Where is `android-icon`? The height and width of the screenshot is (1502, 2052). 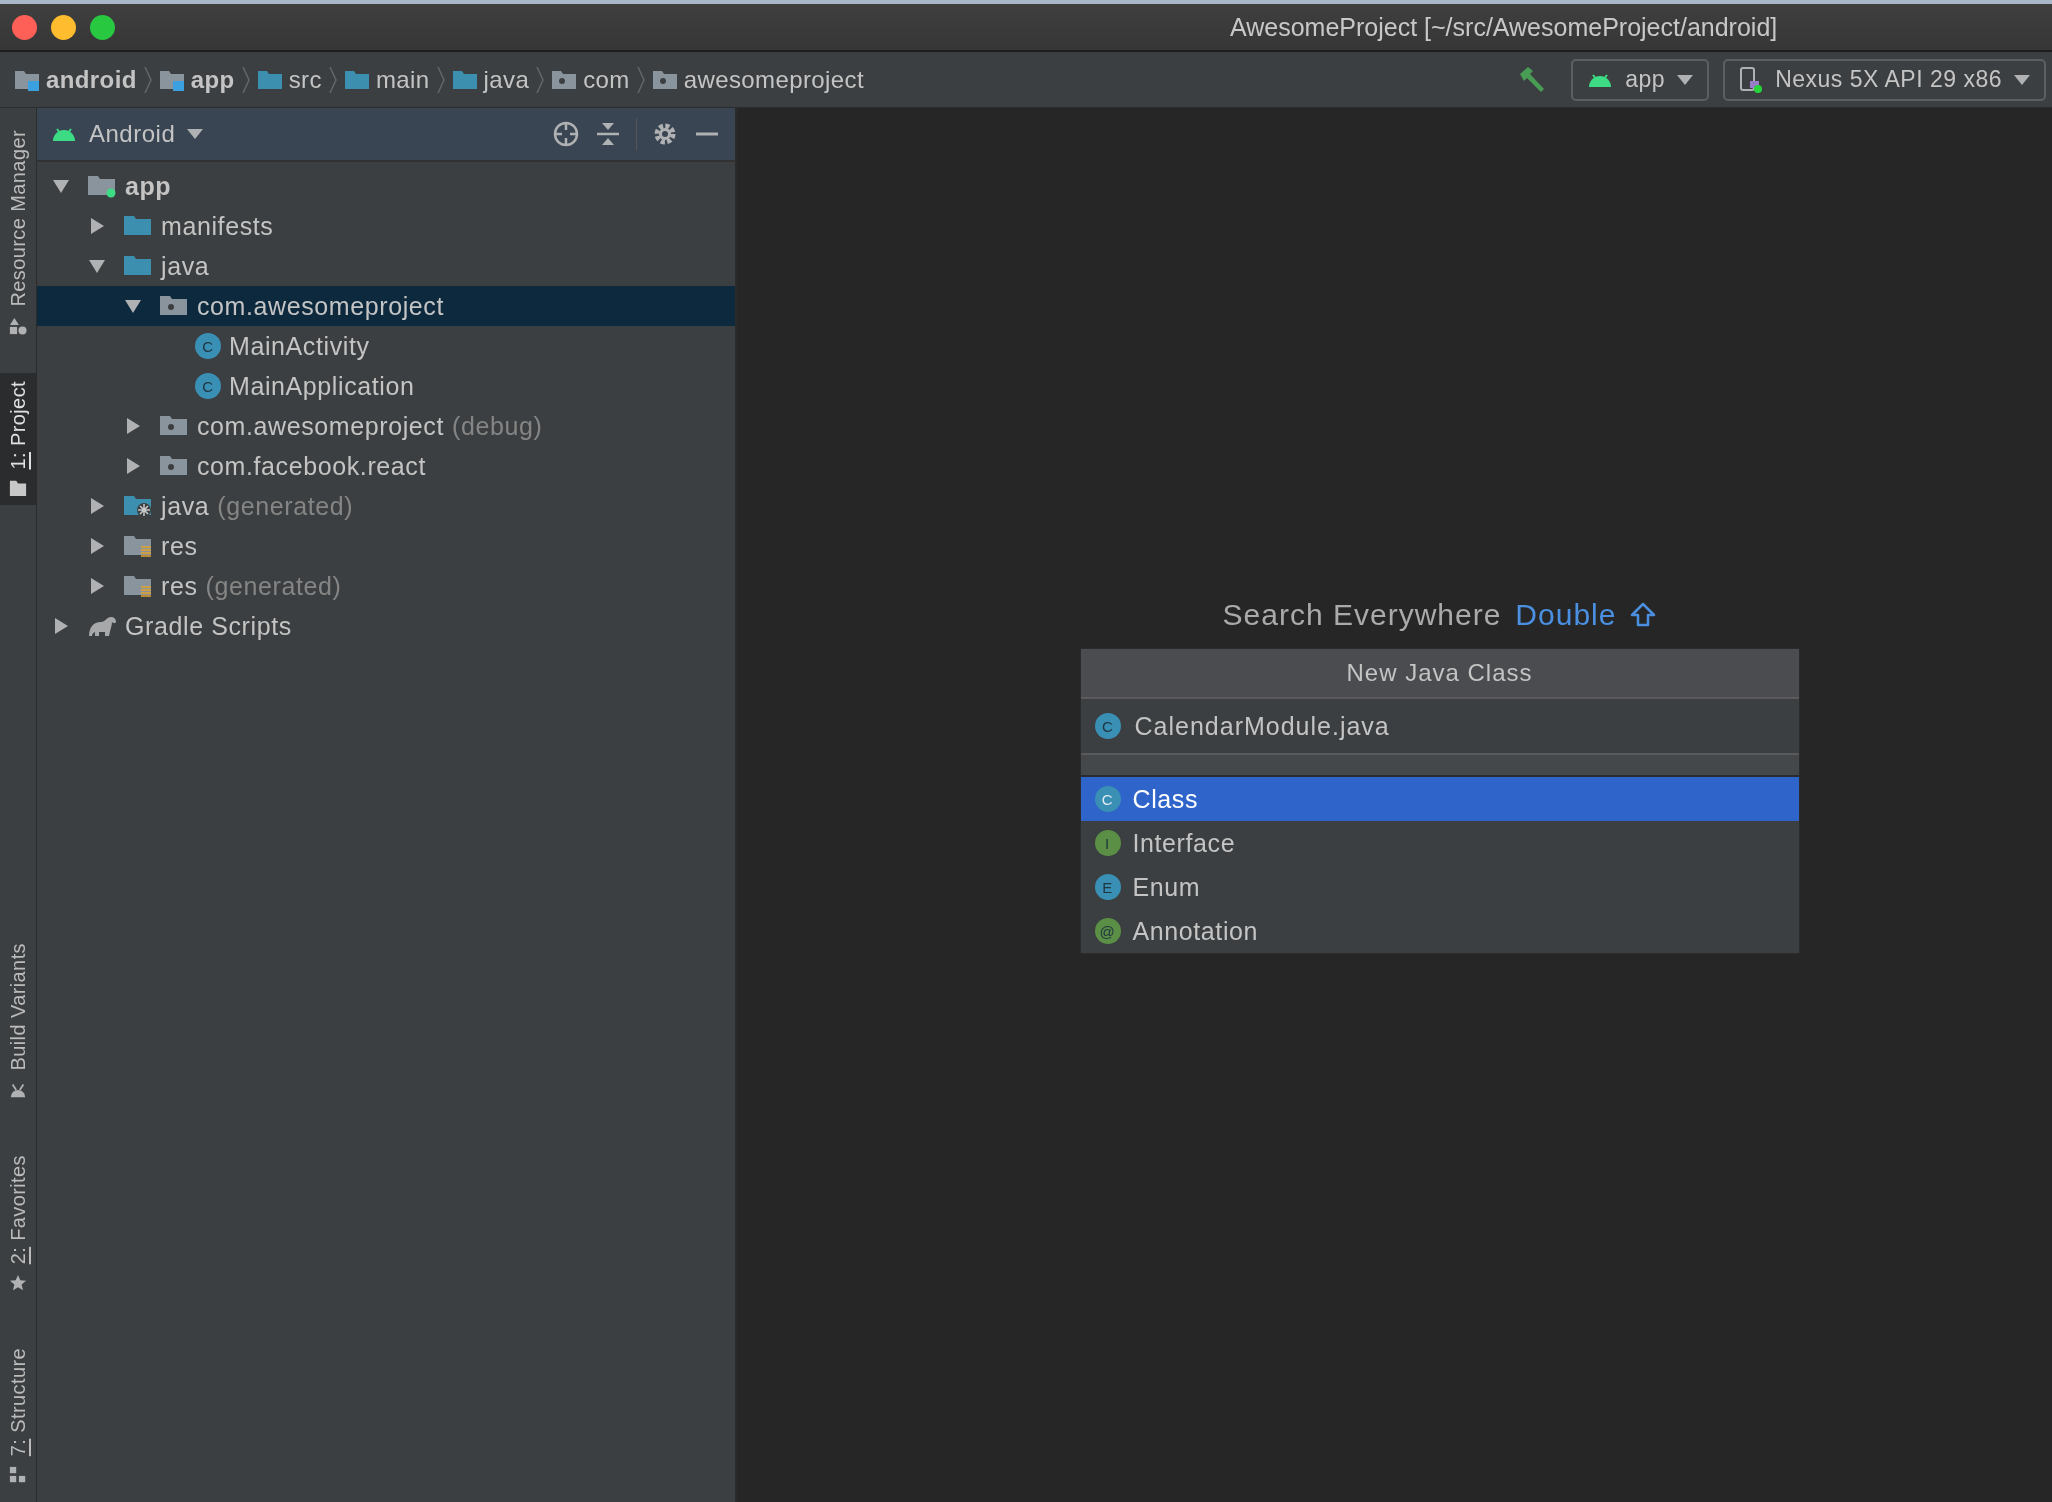
android-icon is located at coordinates (64, 134).